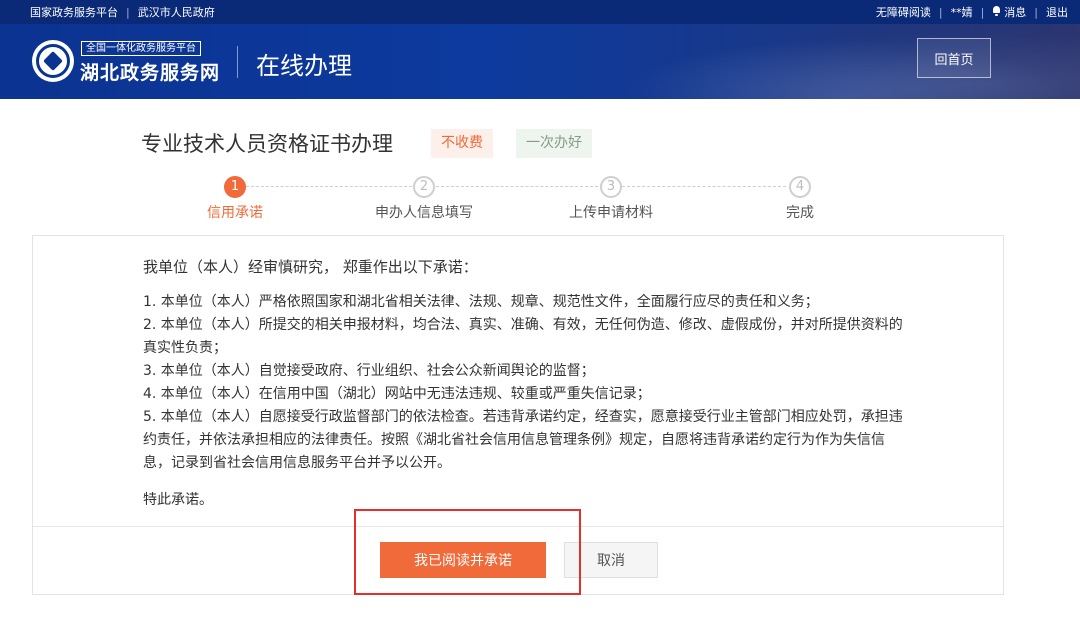 This screenshot has width=1080, height=635. Describe the element at coordinates (235, 187) in the screenshot. I see `step-number: 1` at that location.